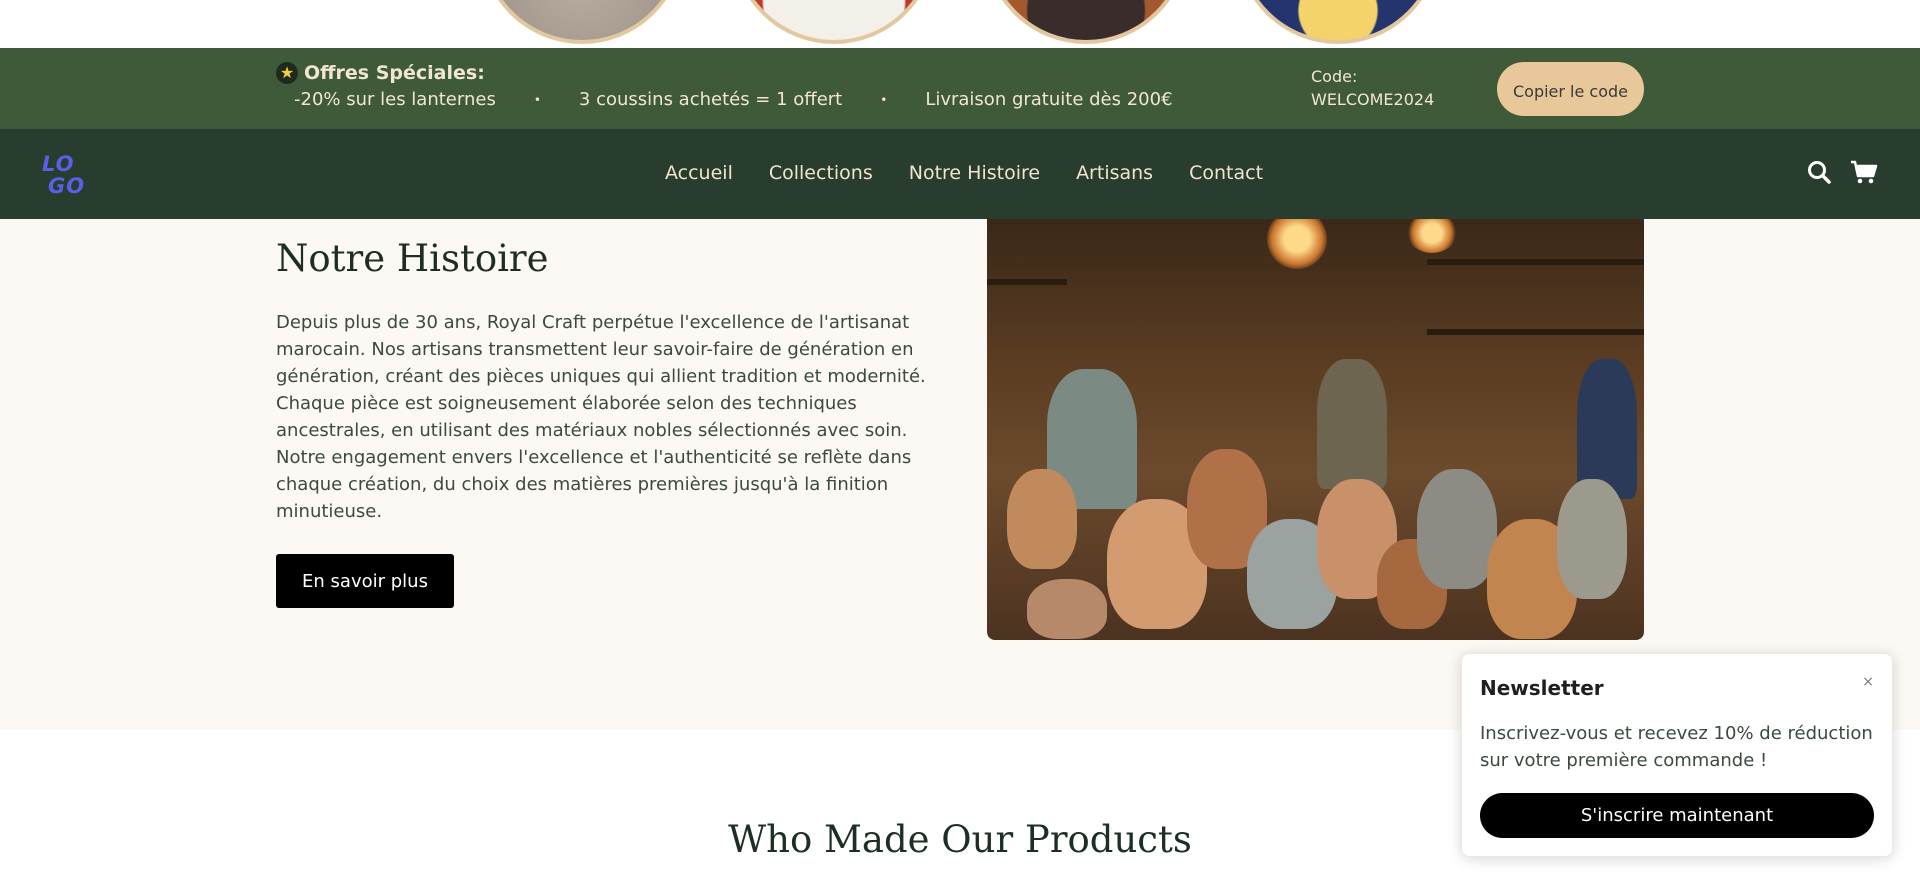  What do you see at coordinates (394, 73) in the screenshot?
I see `promo-title-text: Offres Spéciales:` at bounding box center [394, 73].